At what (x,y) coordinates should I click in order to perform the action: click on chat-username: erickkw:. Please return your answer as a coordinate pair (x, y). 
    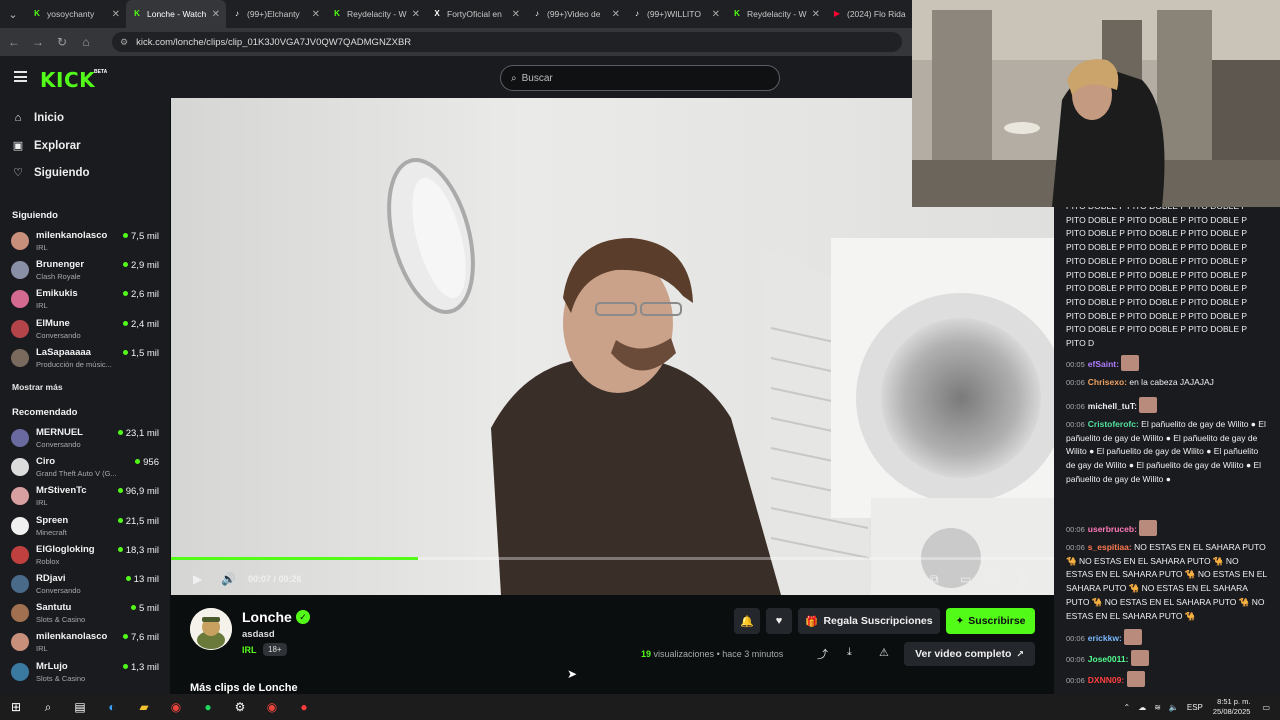
    Looking at the image, I should click on (1105, 638).